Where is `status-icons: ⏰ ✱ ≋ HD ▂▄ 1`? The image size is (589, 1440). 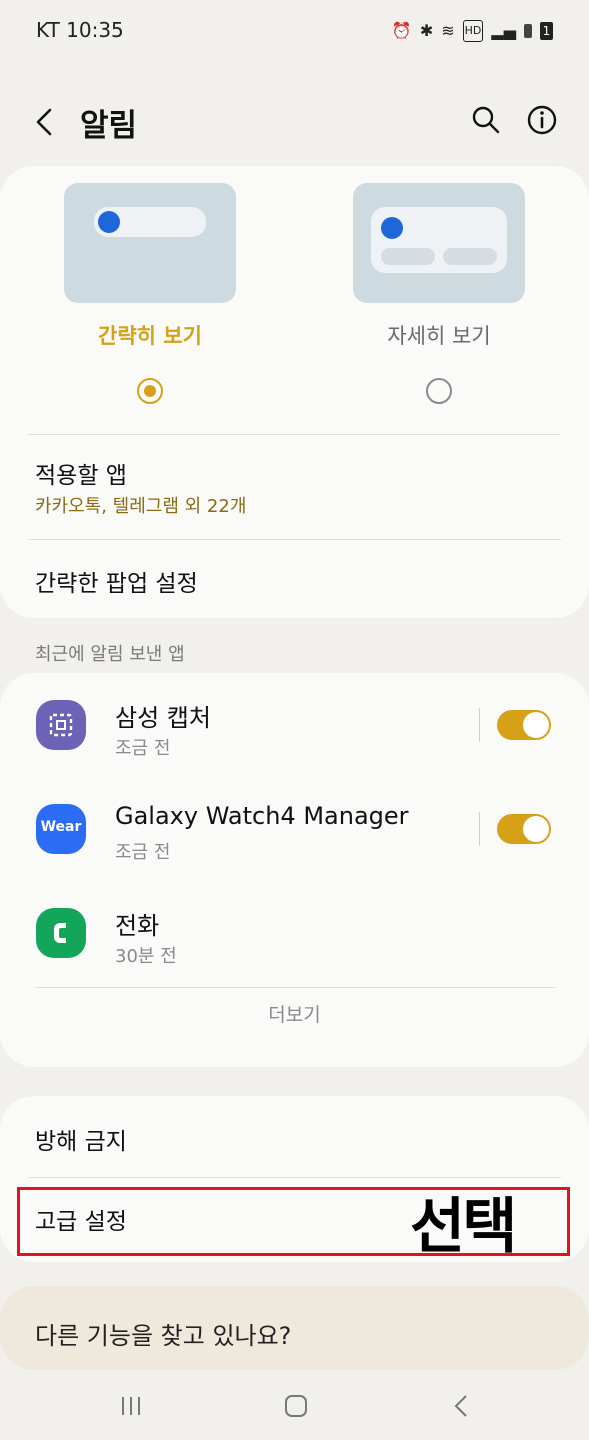 status-icons: ⏰ ✱ ≋ HD ▂▄ 1 is located at coordinates (472, 31).